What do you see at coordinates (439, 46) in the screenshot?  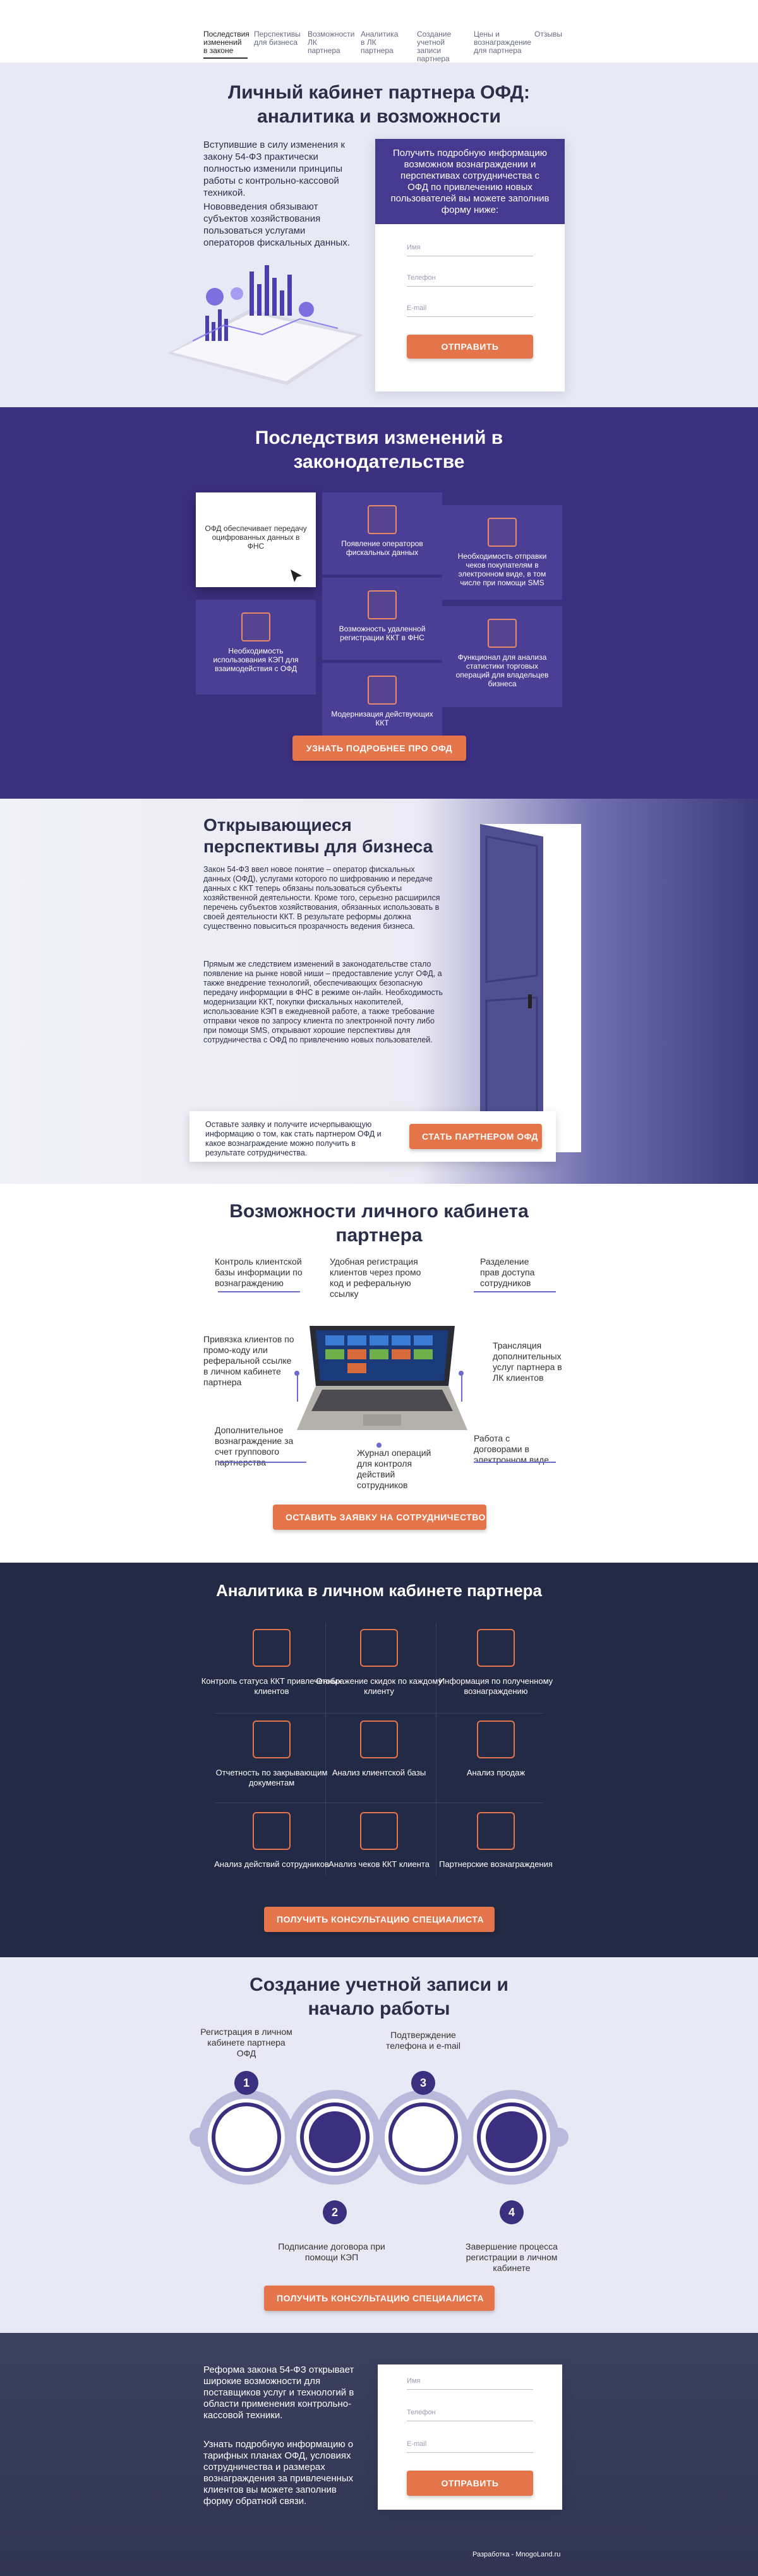 I see `nav-item-account-creation: Создание учетной записи партнера` at bounding box center [439, 46].